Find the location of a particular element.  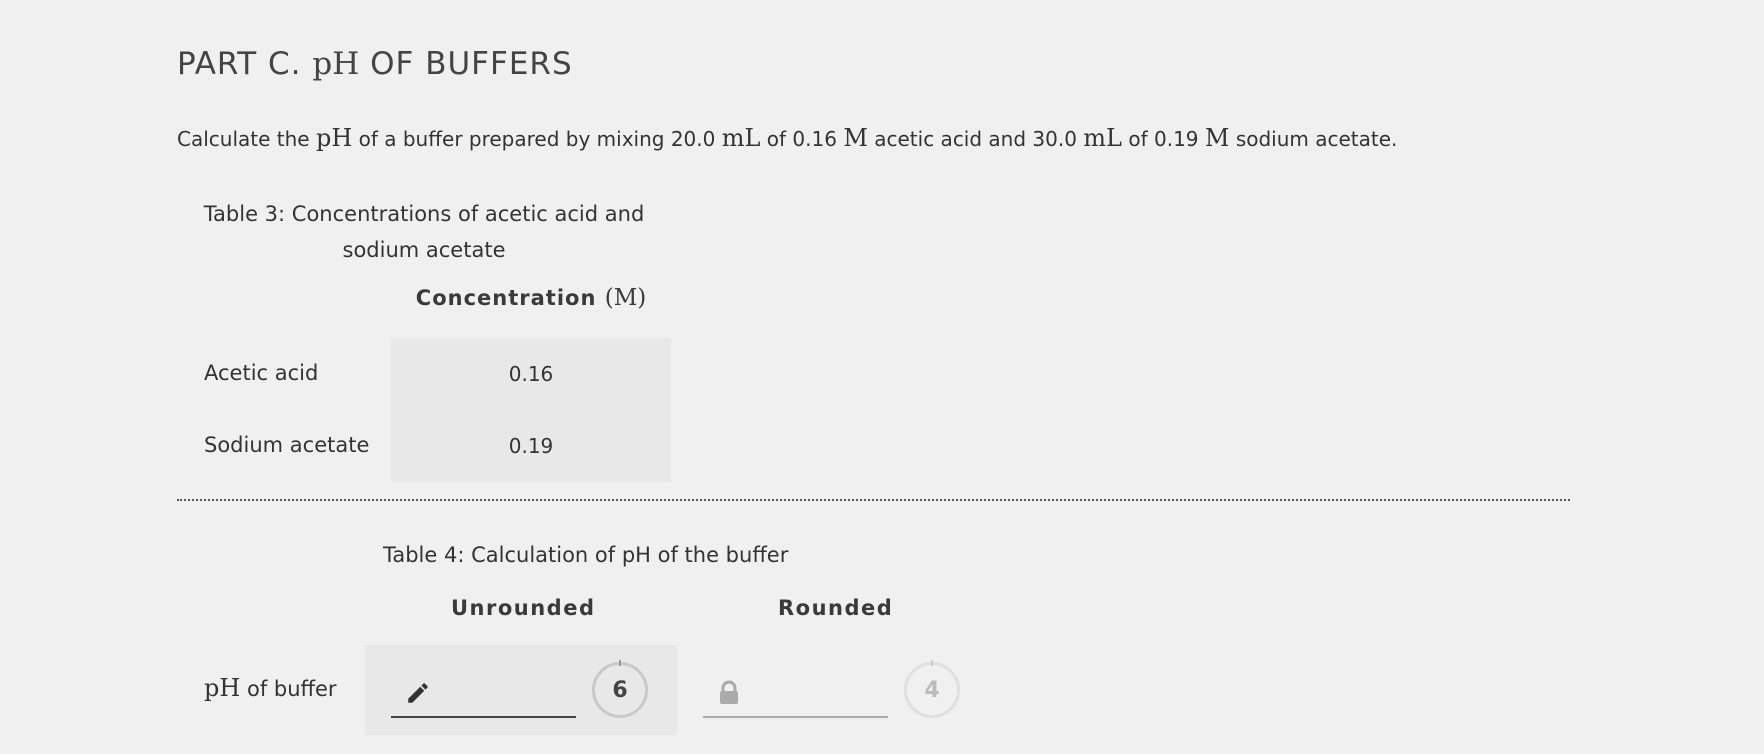

rounded-ph-input is located at coordinates (818, 693).